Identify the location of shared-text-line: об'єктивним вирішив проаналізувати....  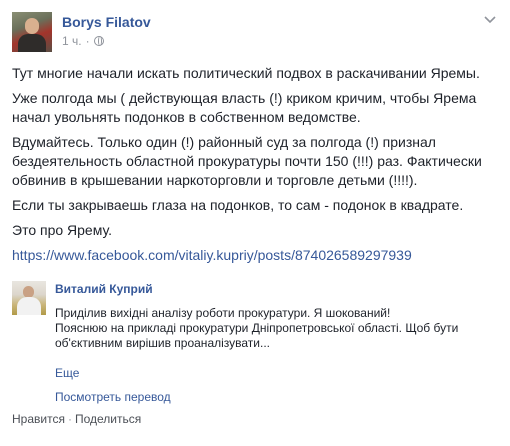
(162, 343).